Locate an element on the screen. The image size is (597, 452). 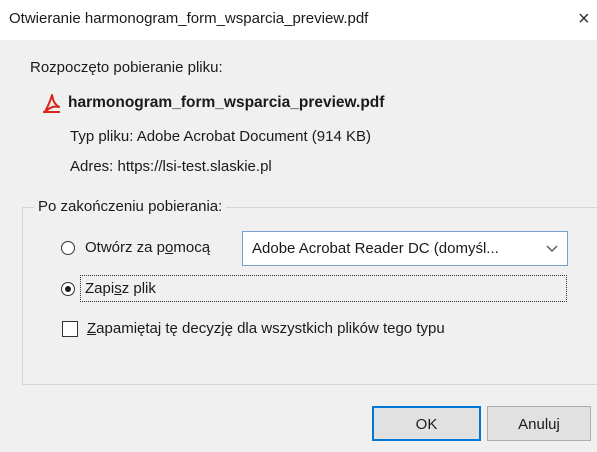
remember-decision-checkbox is located at coordinates (70, 329).